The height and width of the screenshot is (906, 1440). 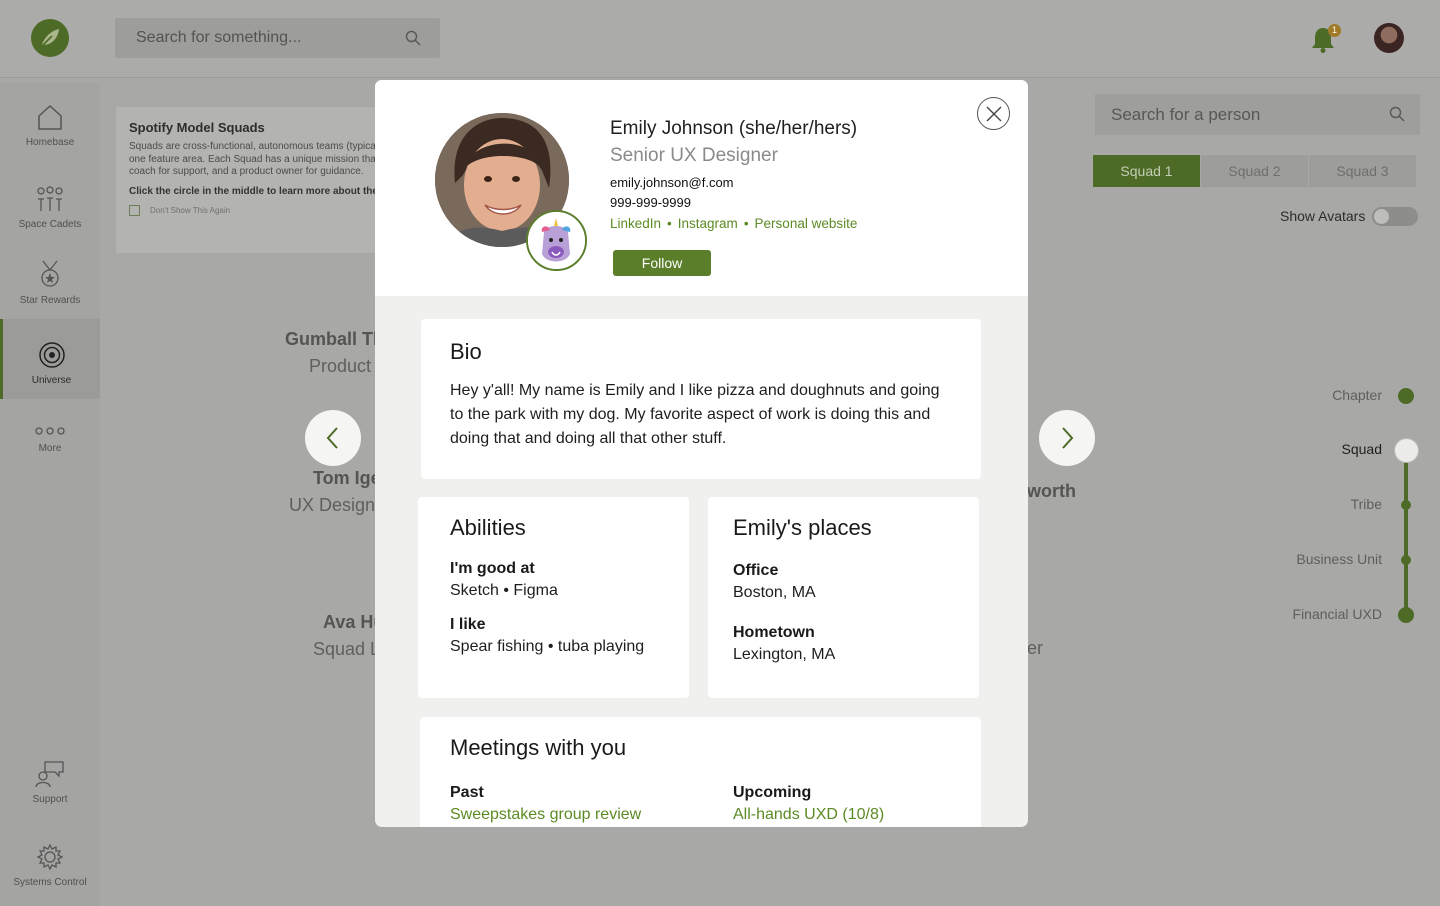 I want to click on profile-links: LinkedIn • Instagram • Personal website, so click(x=733, y=223).